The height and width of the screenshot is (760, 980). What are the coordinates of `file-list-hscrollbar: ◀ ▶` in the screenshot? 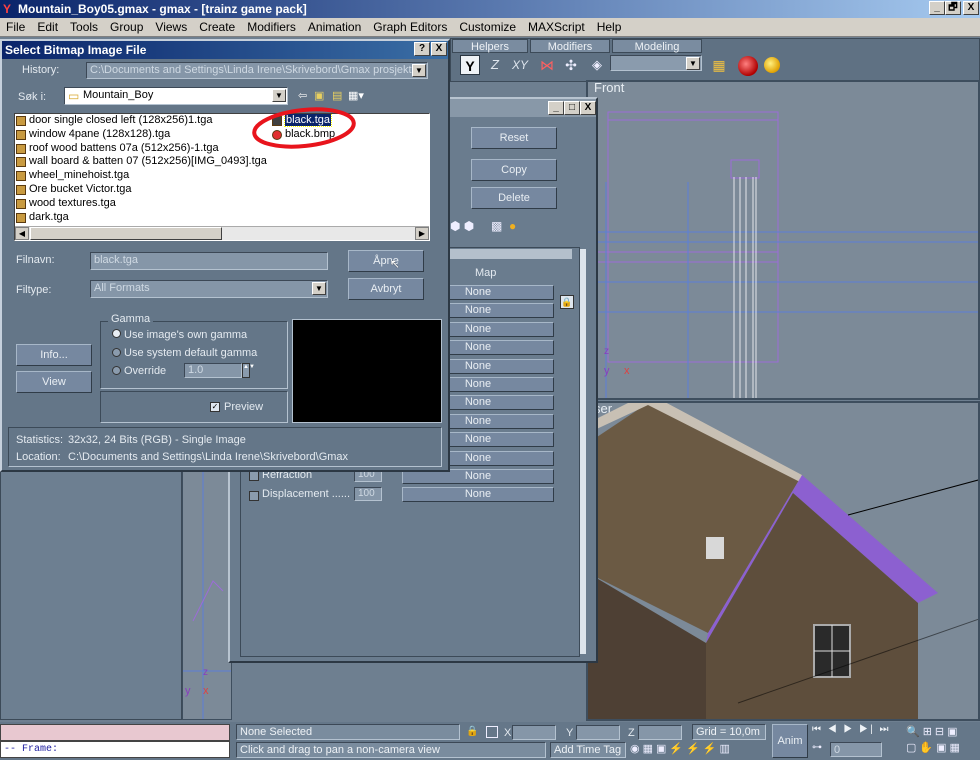 It's located at (222, 233).